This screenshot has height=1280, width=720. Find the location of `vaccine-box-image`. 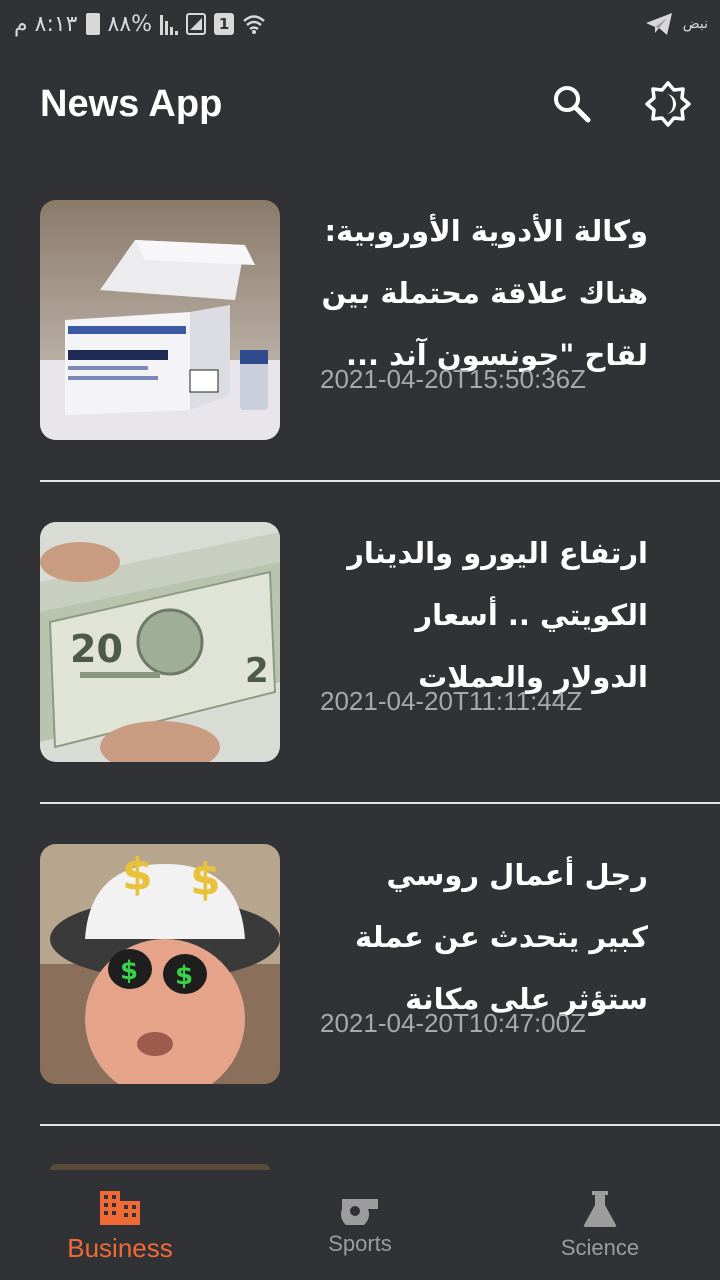

vaccine-box-image is located at coordinates (160, 320).